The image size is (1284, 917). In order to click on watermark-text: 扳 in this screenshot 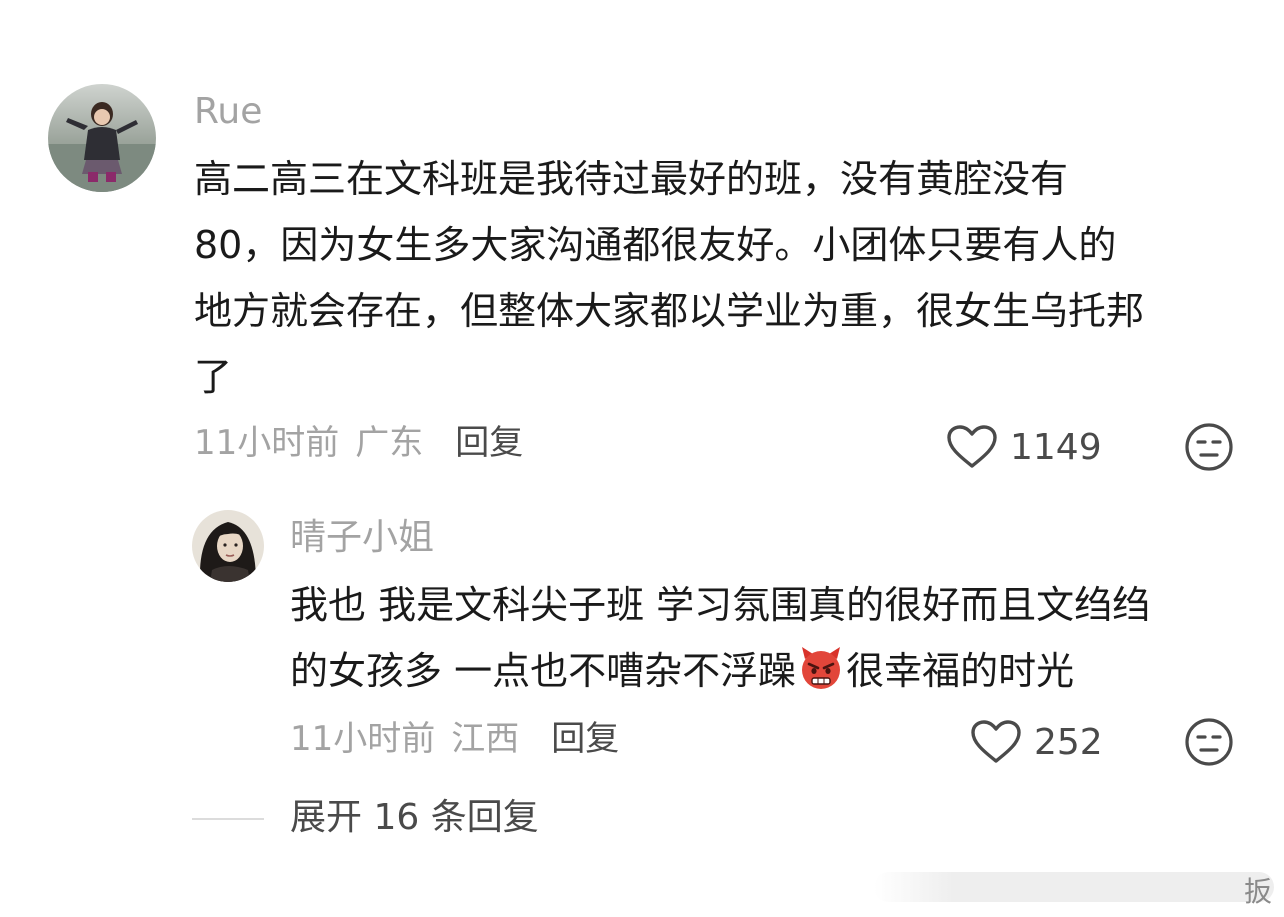, I will do `click(1258, 891)`.